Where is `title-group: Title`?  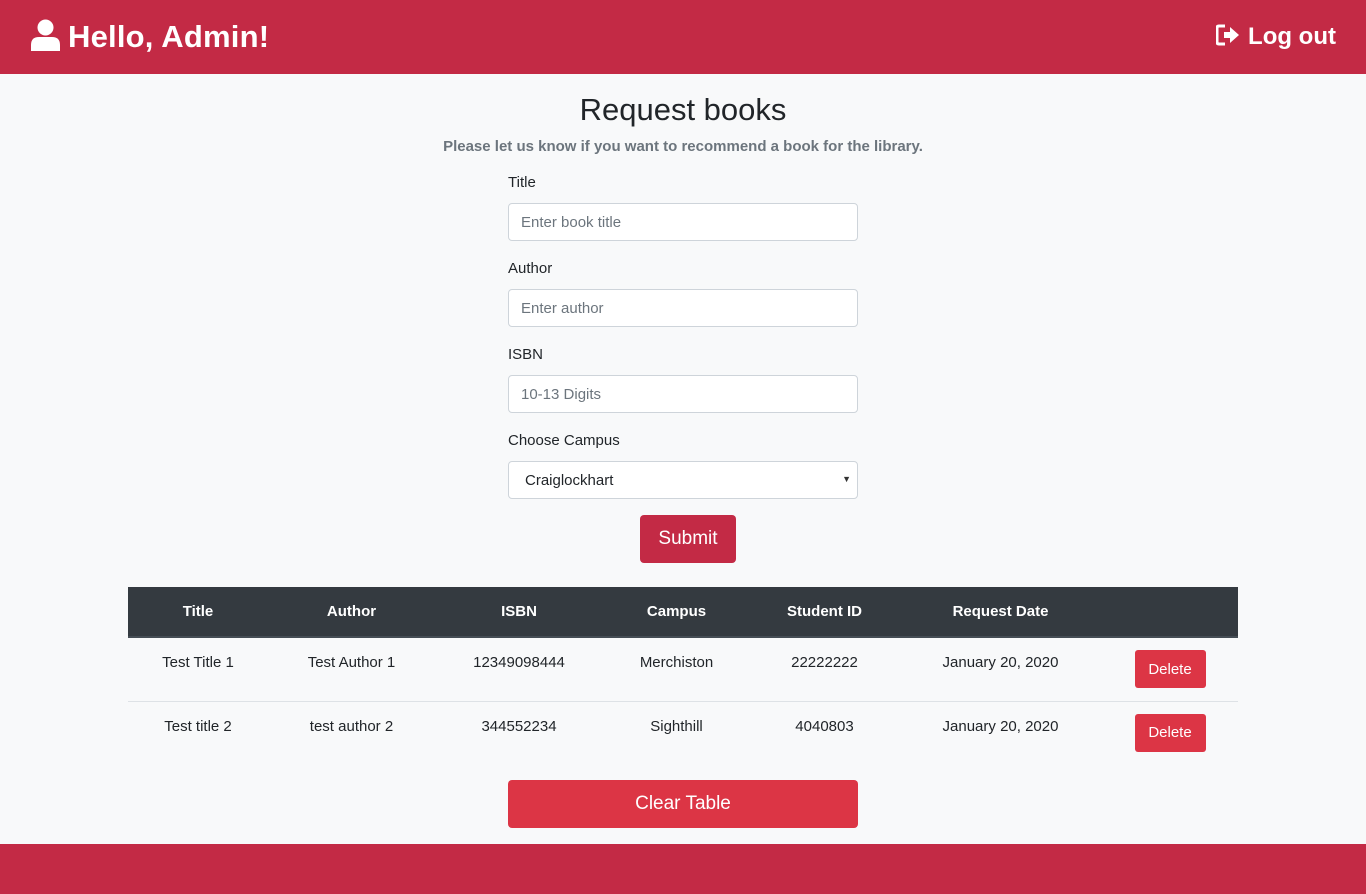 title-group: Title is located at coordinates (683, 217).